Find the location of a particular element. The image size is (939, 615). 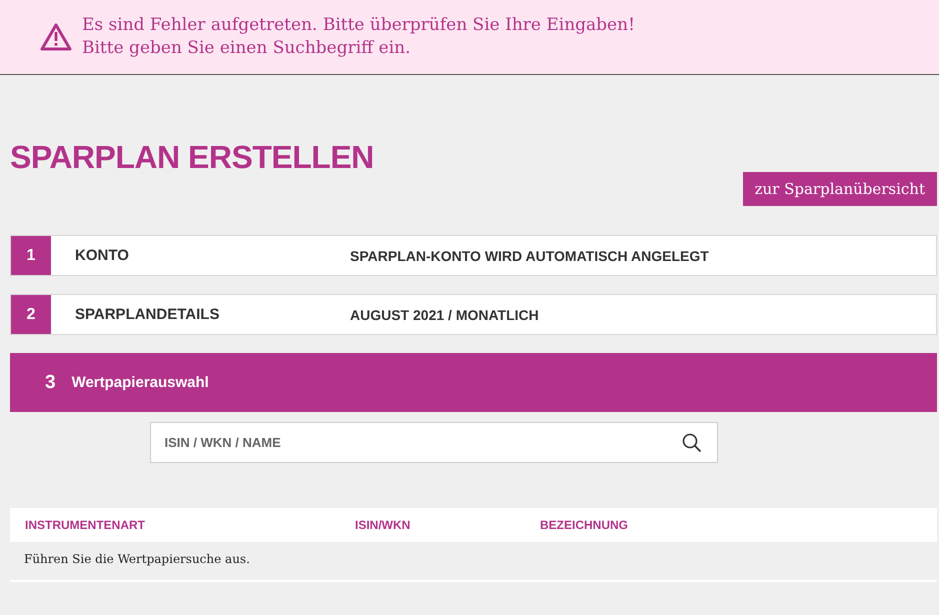

column-header: BEZEICHNUNG is located at coordinates (584, 525).